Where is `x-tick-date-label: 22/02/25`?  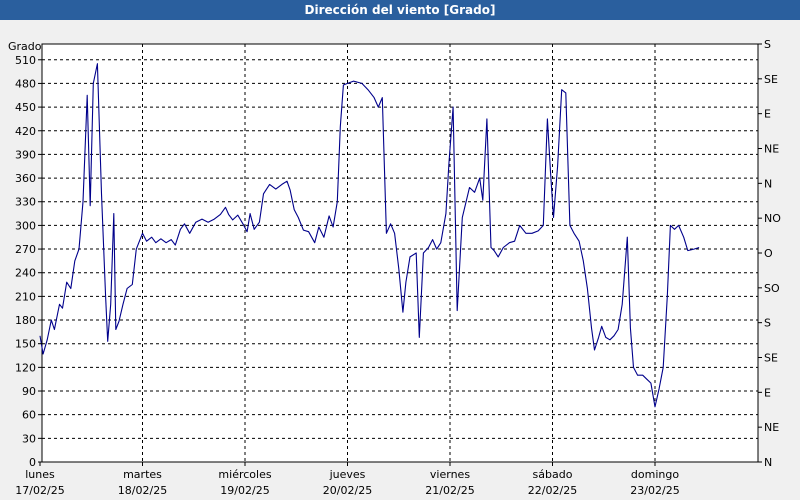
x-tick-date-label: 22/02/25 is located at coordinates (552, 490).